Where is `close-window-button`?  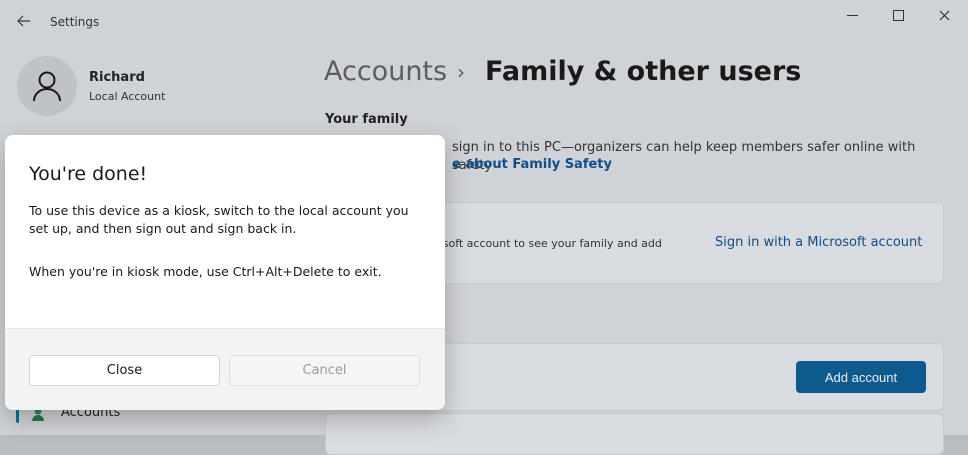
close-window-button is located at coordinates (944, 15).